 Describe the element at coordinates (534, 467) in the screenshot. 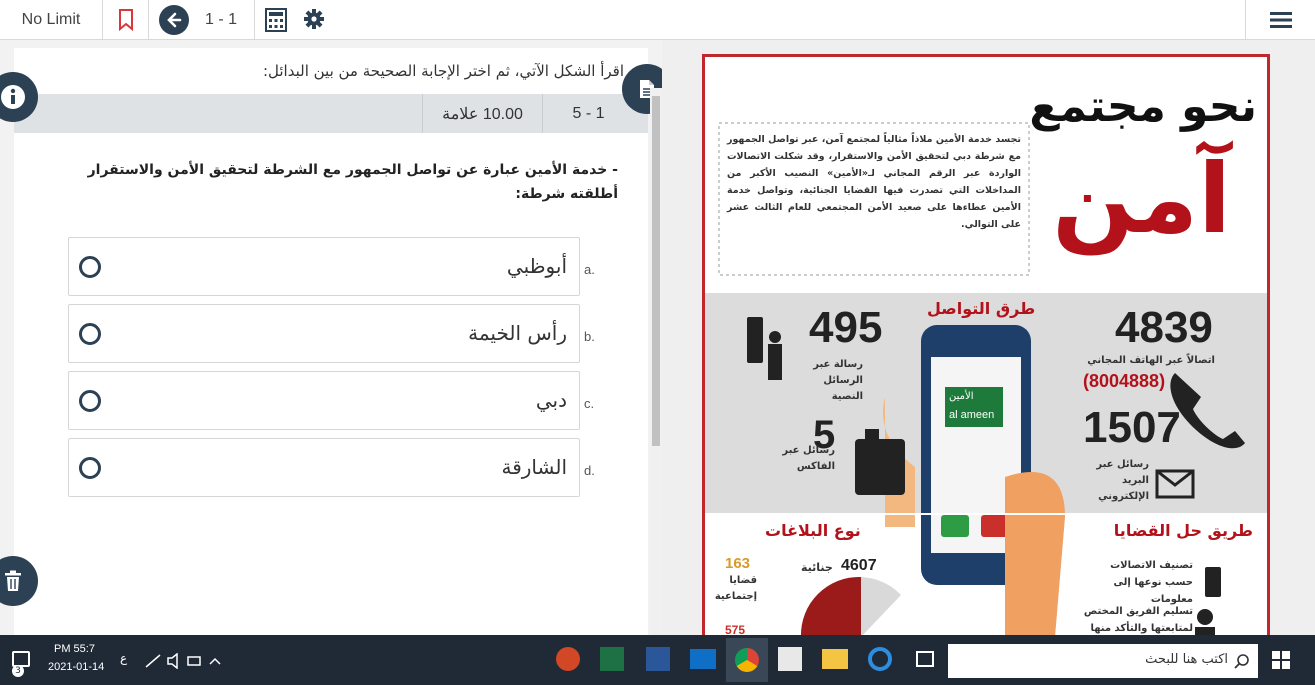

I see `option-label: الشارقة` at that location.